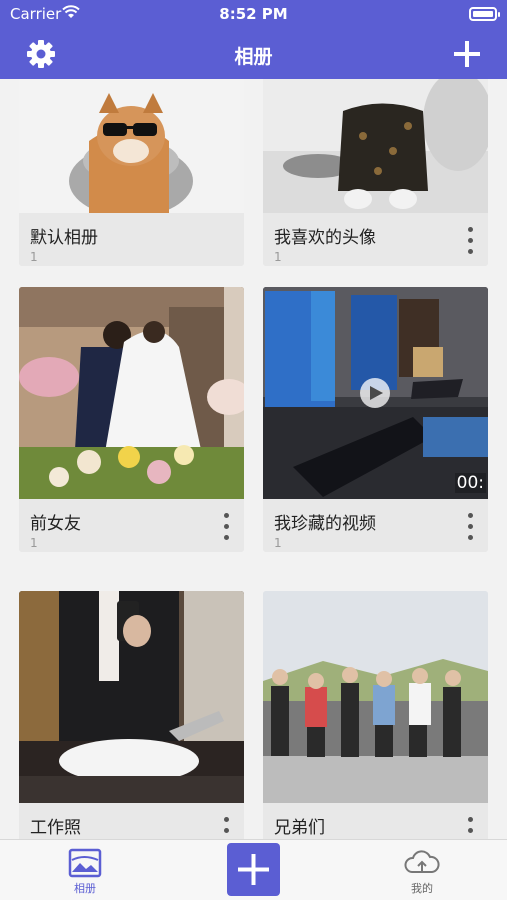 This screenshot has width=507, height=900. I want to click on add-button, so click(253, 869).